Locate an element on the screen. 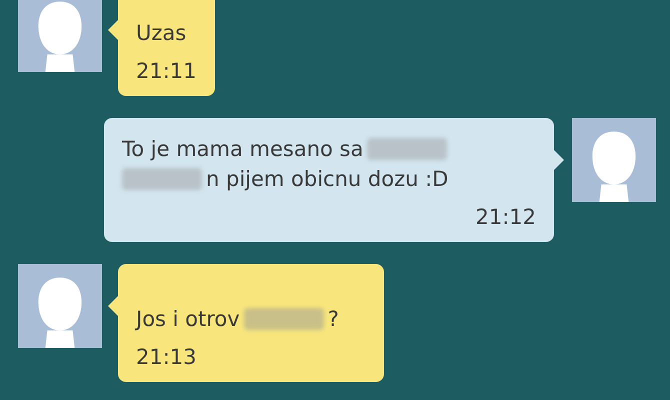 The image size is (670, 400). message-text: Jos i otrov is located at coordinates (188, 319).